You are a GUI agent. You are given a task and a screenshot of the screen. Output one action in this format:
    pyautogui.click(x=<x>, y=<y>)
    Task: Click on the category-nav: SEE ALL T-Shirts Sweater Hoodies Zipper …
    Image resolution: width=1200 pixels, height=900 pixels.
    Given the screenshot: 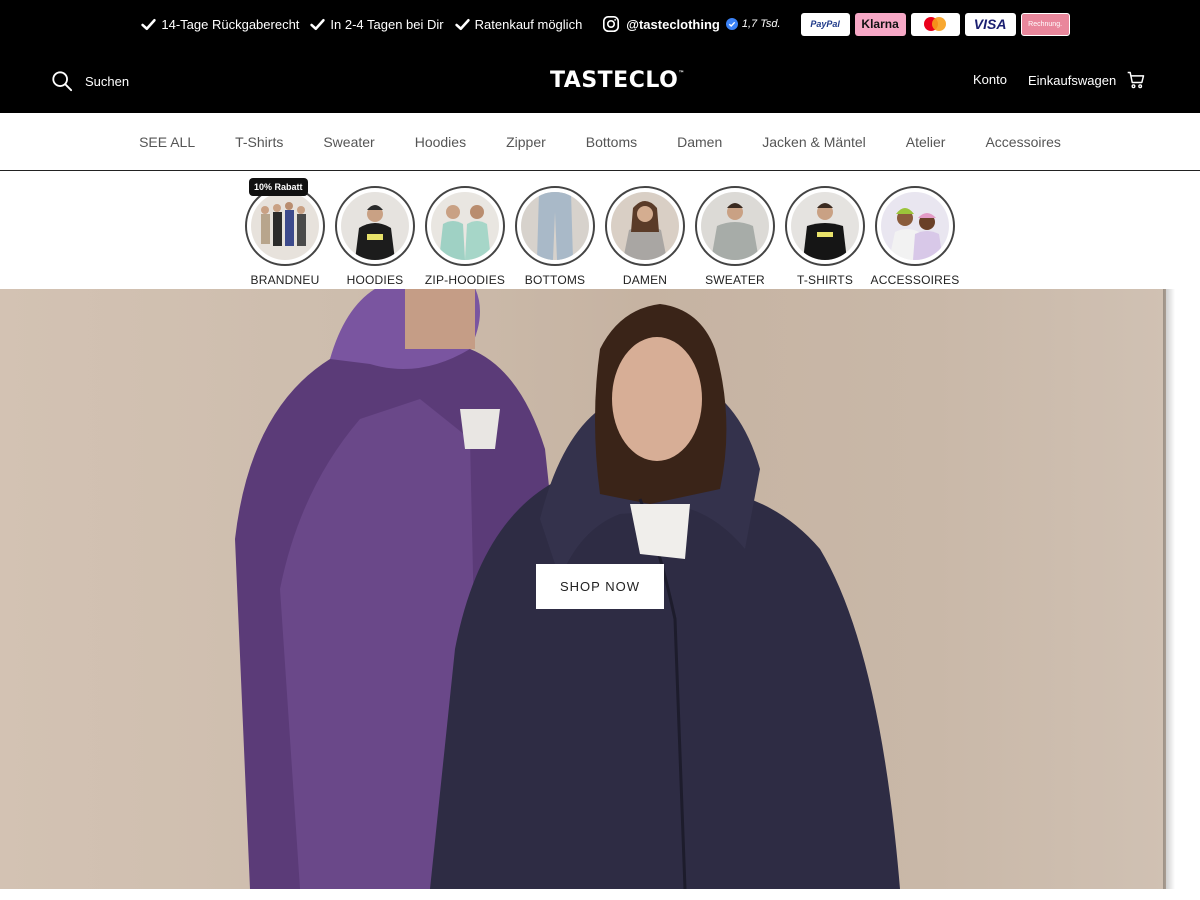 What is the action you would take?
    pyautogui.click(x=600, y=142)
    